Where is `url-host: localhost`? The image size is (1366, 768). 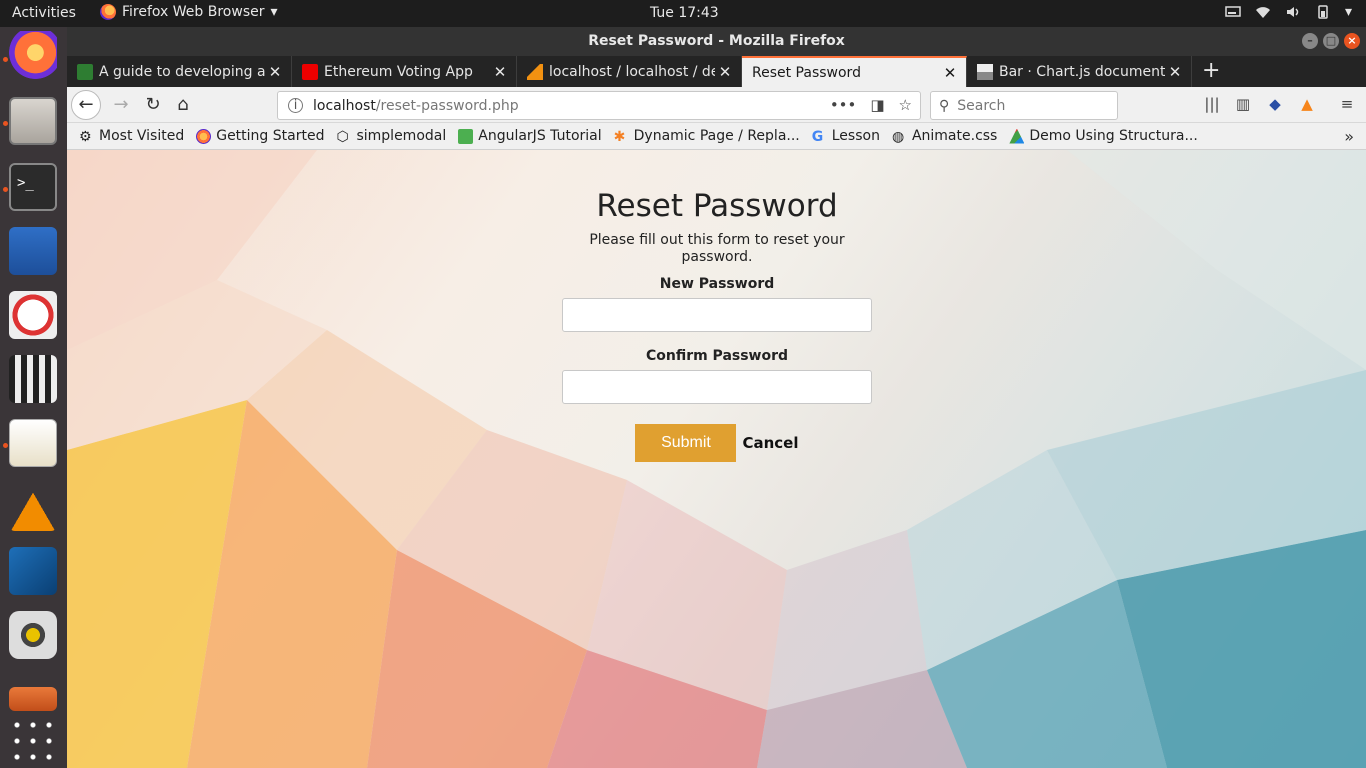
url-host: localhost is located at coordinates (344, 105).